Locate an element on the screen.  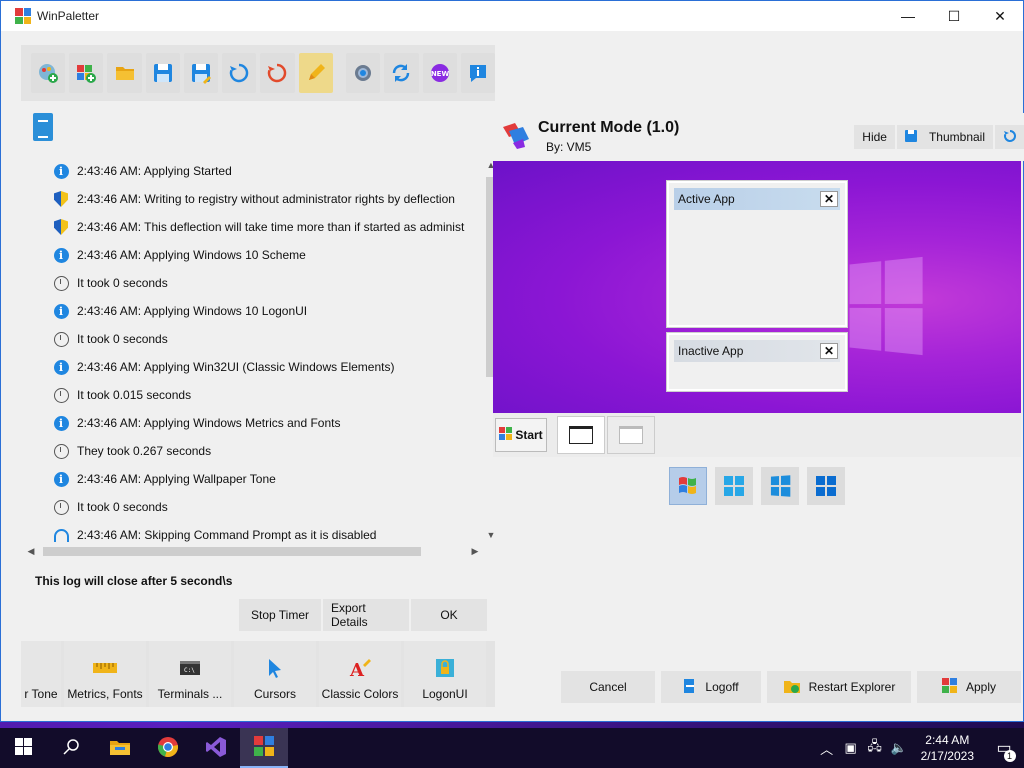
log-horizontal-scrollbar: ◀ ▶ is located at coordinates (253, 551).